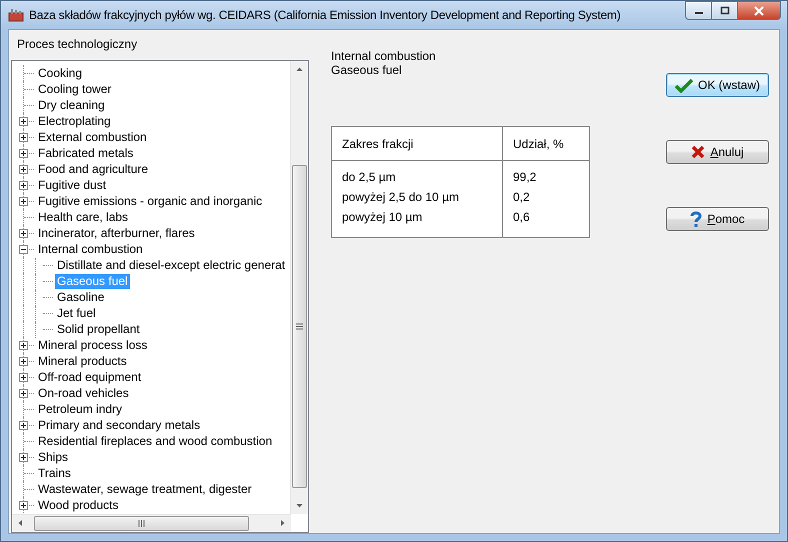 The image size is (788, 542). What do you see at coordinates (23, 249) in the screenshot?
I see `collapse-icon` at bounding box center [23, 249].